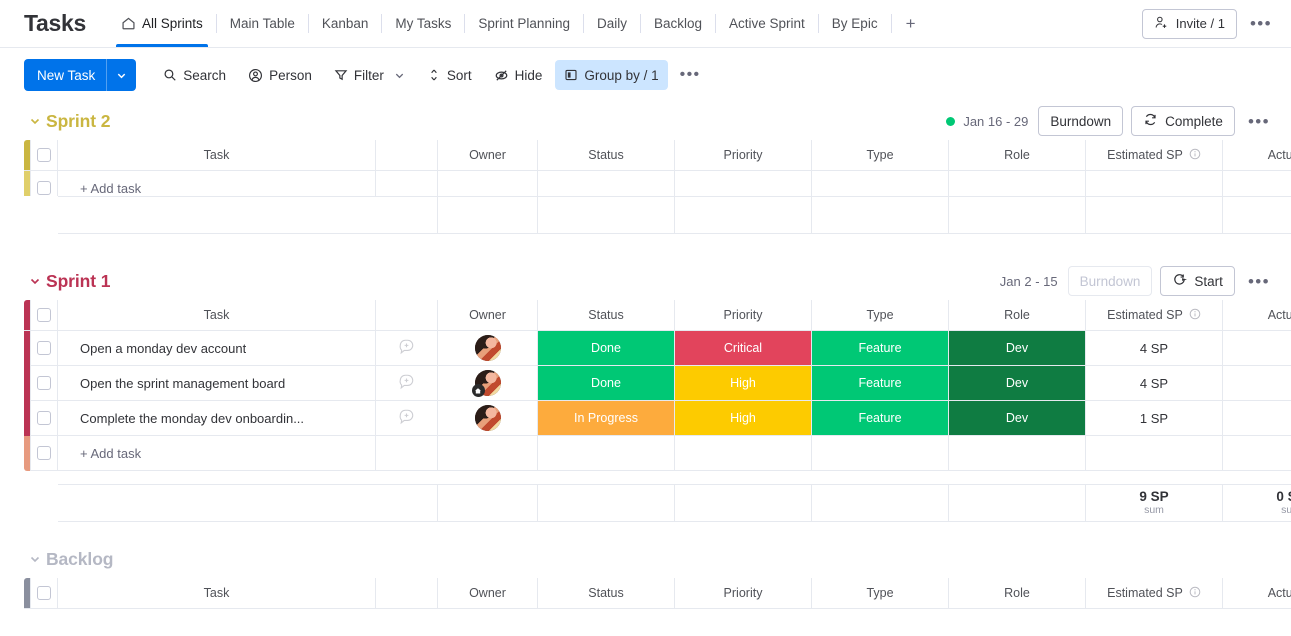 Image resolution: width=1291 pixels, height=636 pixels. I want to click on status-badge: In Progress, so click(606, 418).